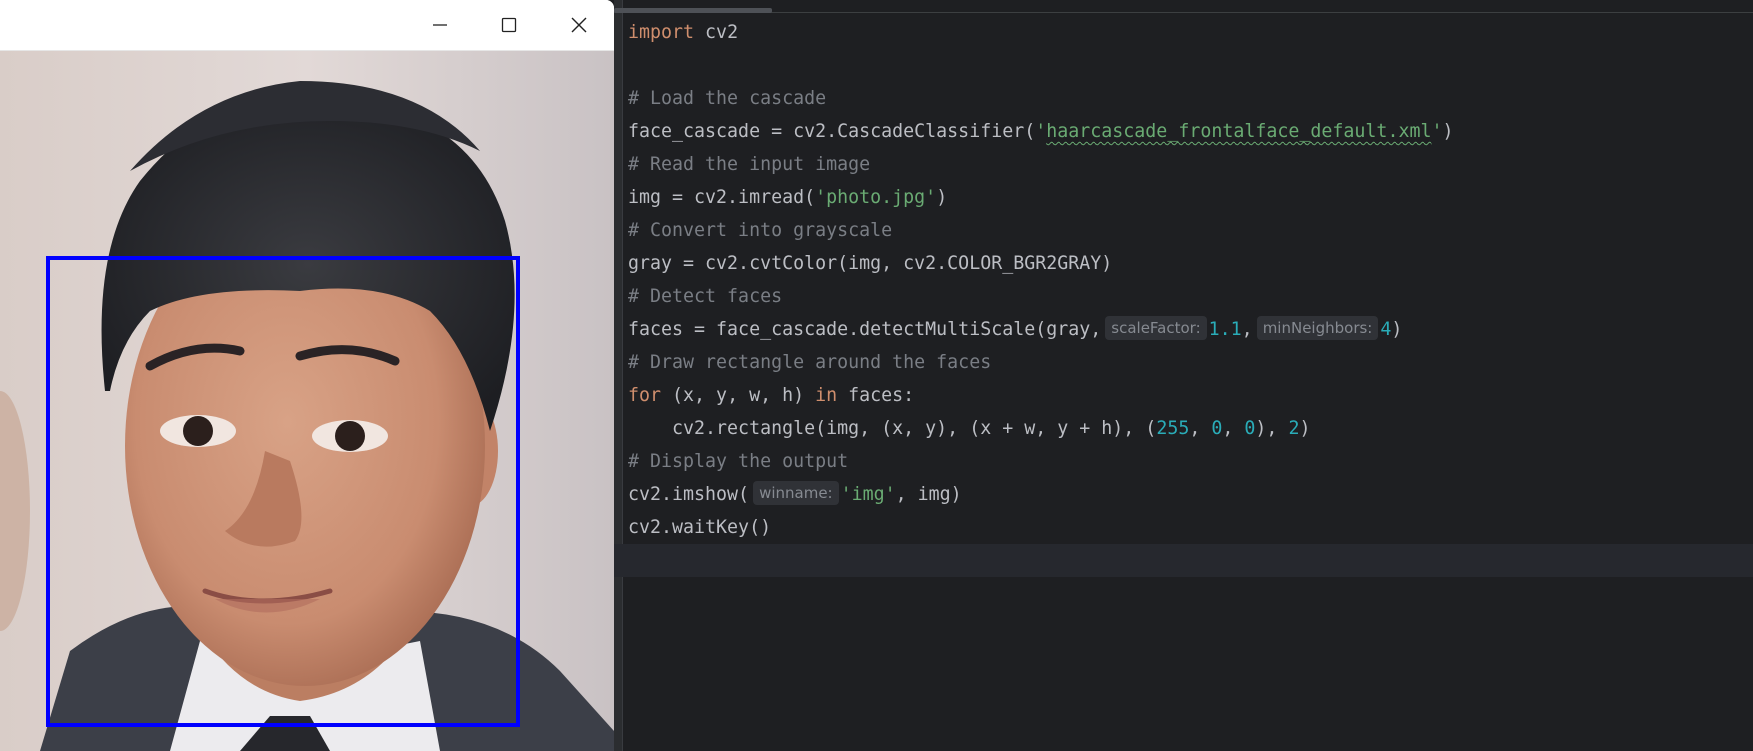 This screenshot has height=751, width=1753. I want to click on parameter-hint: scaleFactor:, so click(1156, 328).